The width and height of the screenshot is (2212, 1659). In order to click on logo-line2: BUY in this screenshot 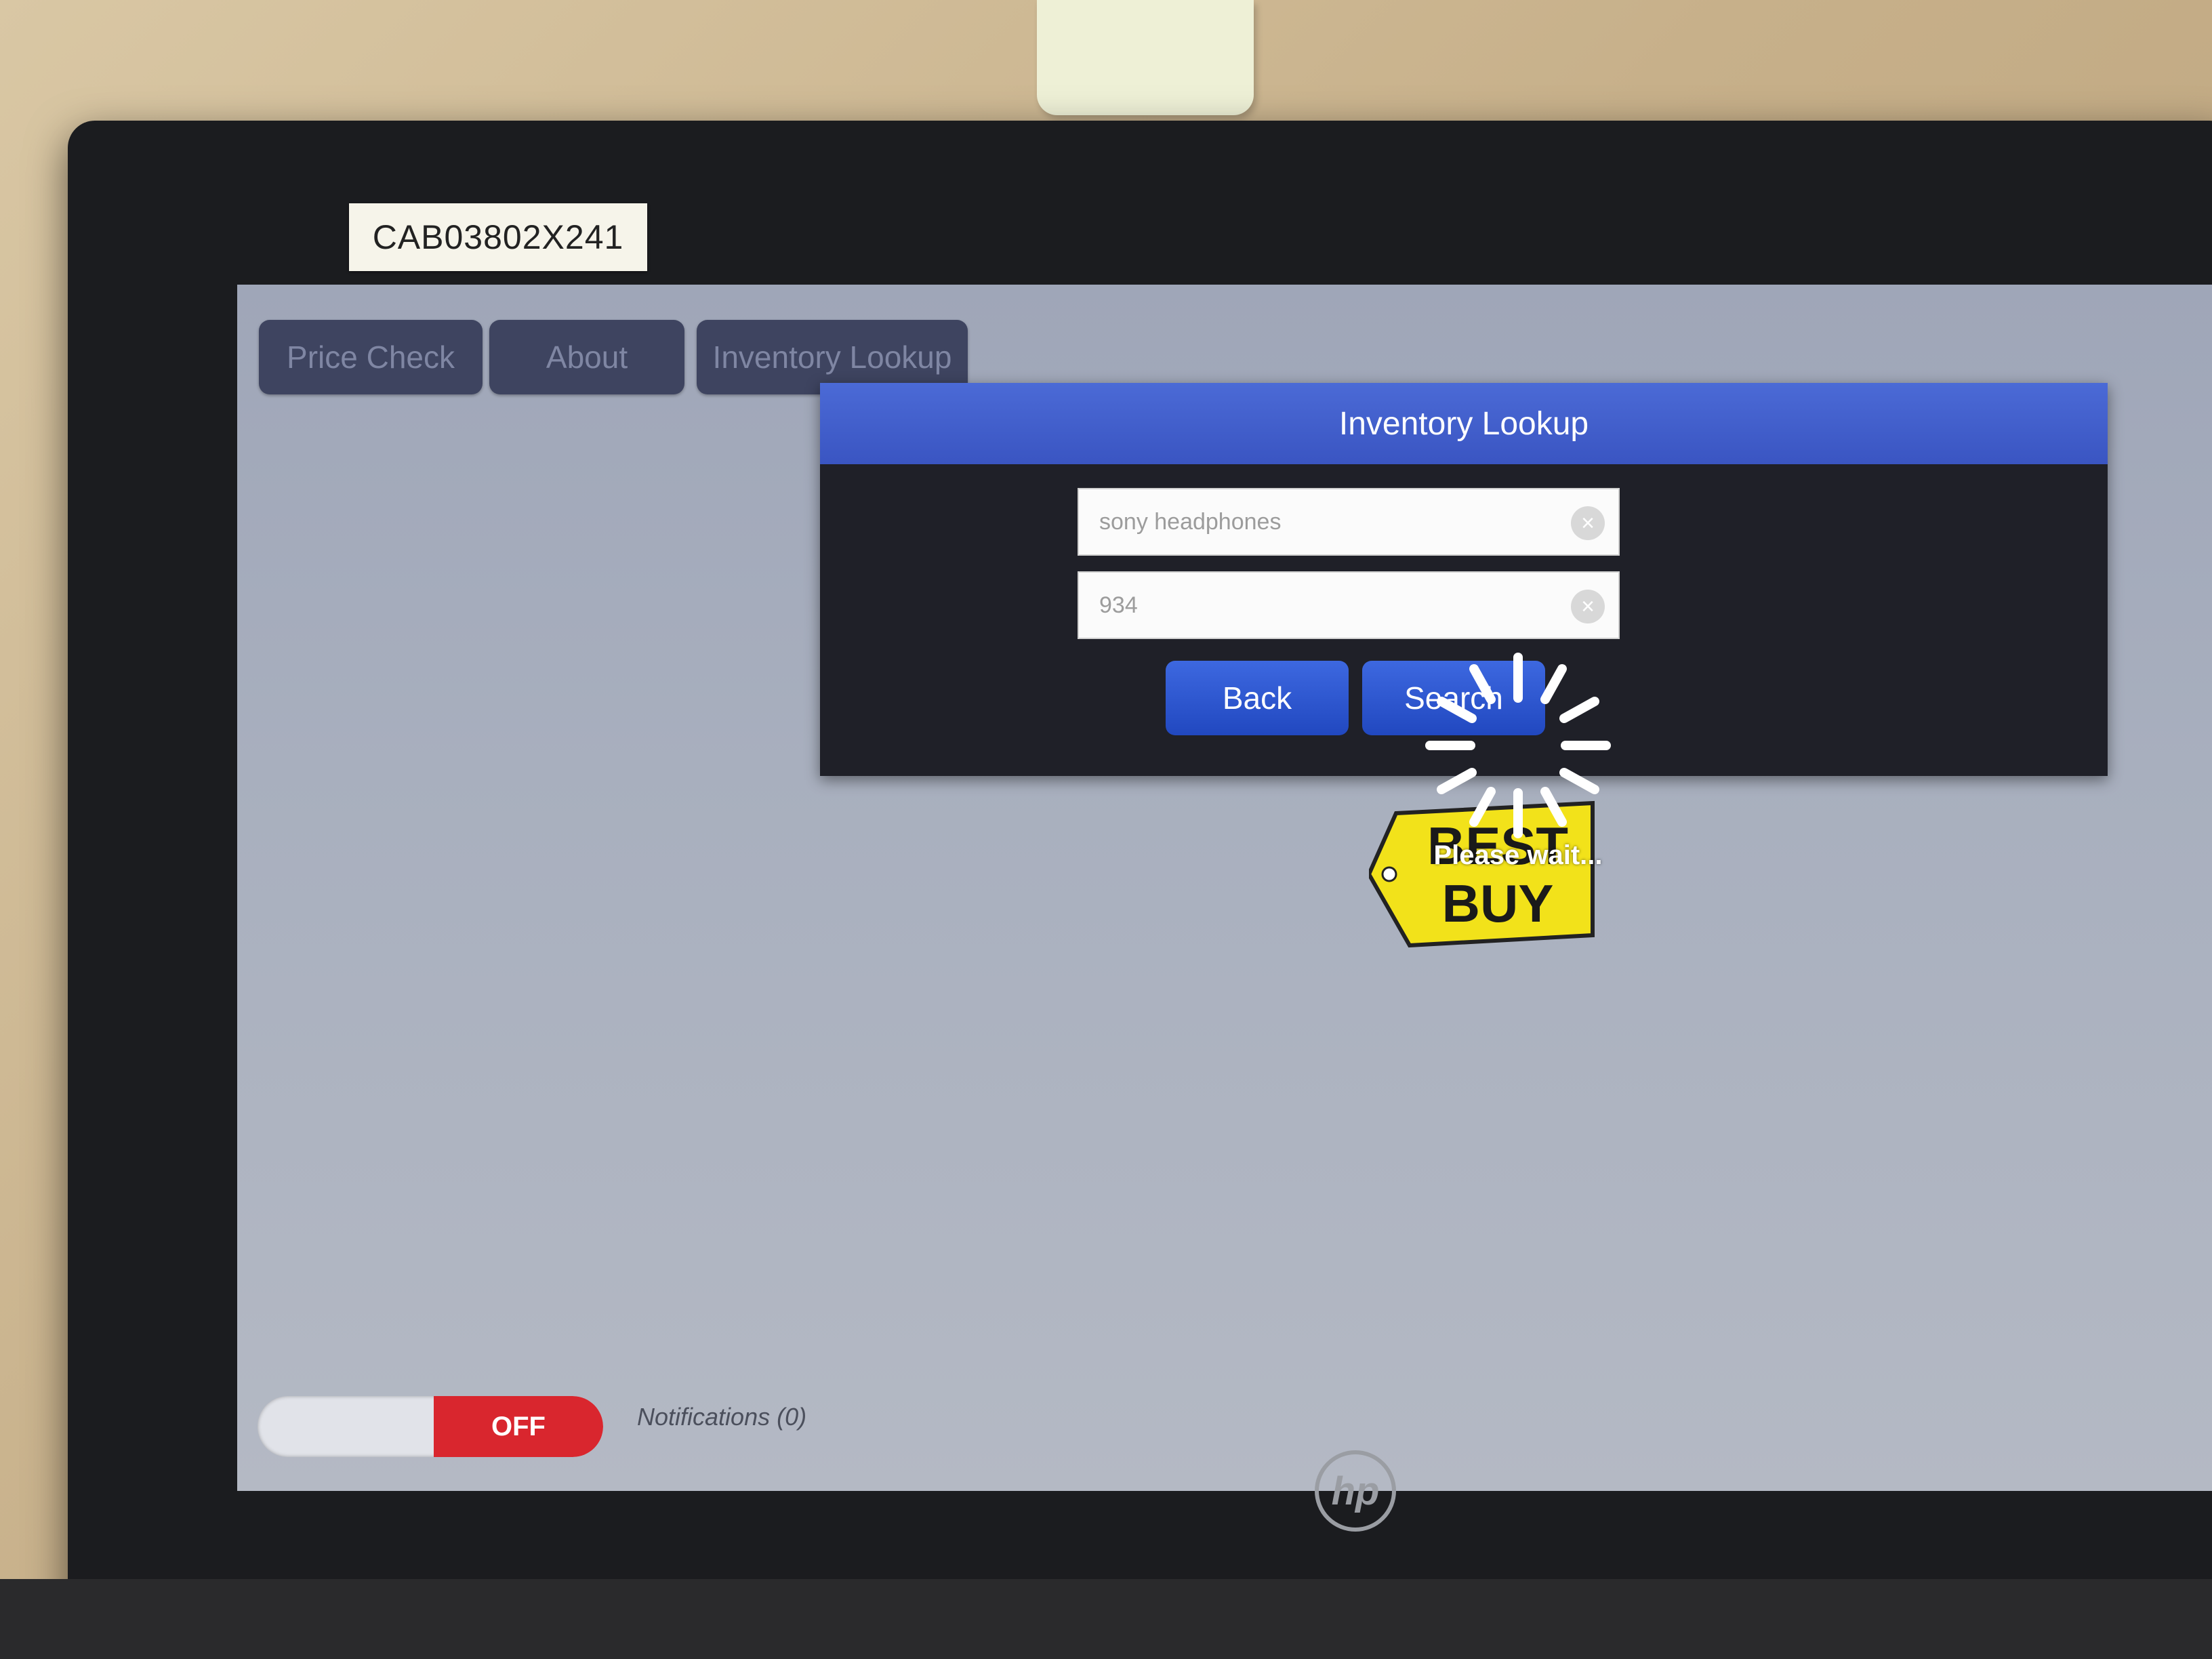, I will do `click(1498, 904)`.